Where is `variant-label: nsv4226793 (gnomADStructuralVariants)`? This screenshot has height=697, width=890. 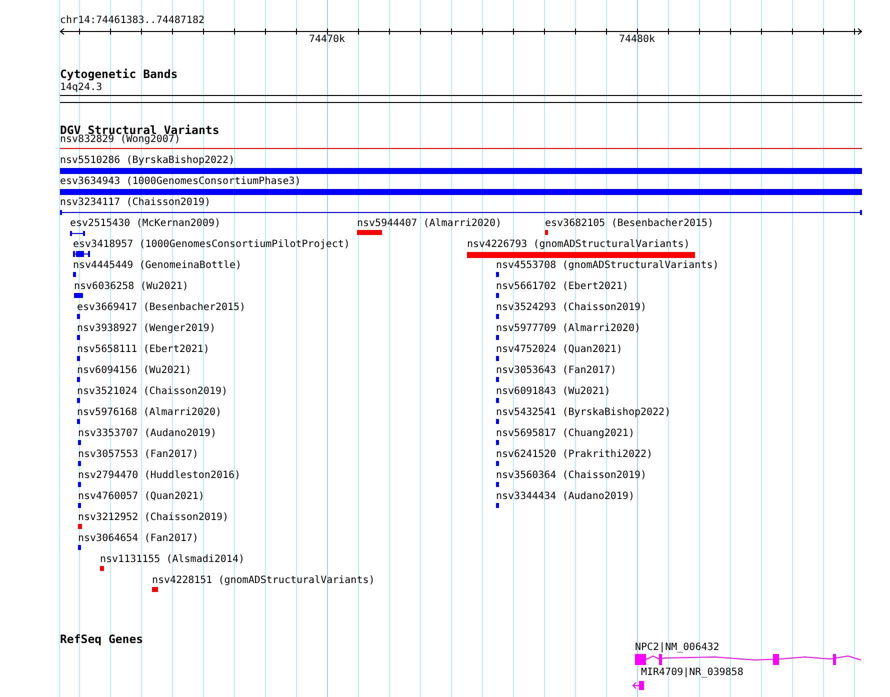 variant-label: nsv4226793 (gnomADStructuralVariants) is located at coordinates (578, 245).